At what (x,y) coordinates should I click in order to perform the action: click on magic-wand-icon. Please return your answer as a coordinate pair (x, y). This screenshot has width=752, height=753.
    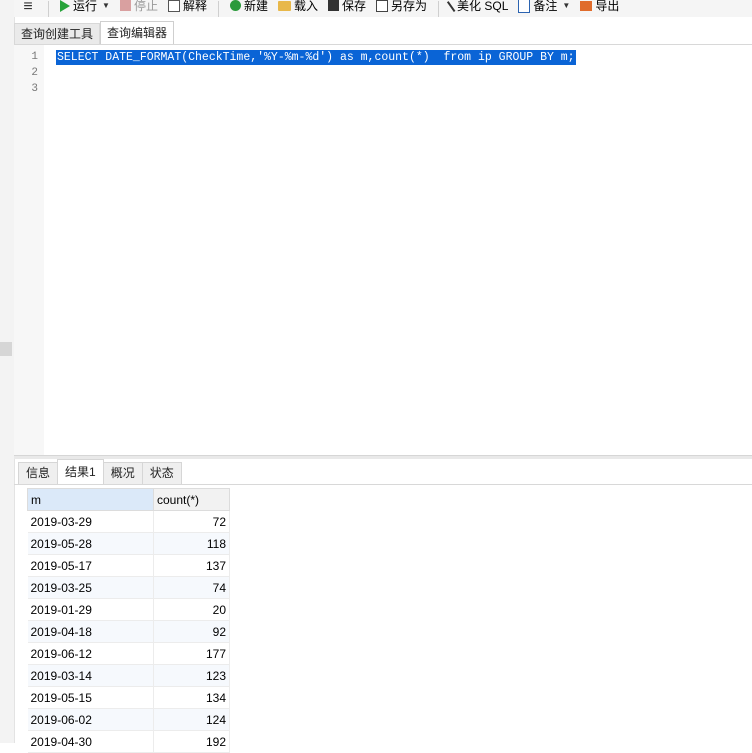
    Looking at the image, I should click on (452, 6).